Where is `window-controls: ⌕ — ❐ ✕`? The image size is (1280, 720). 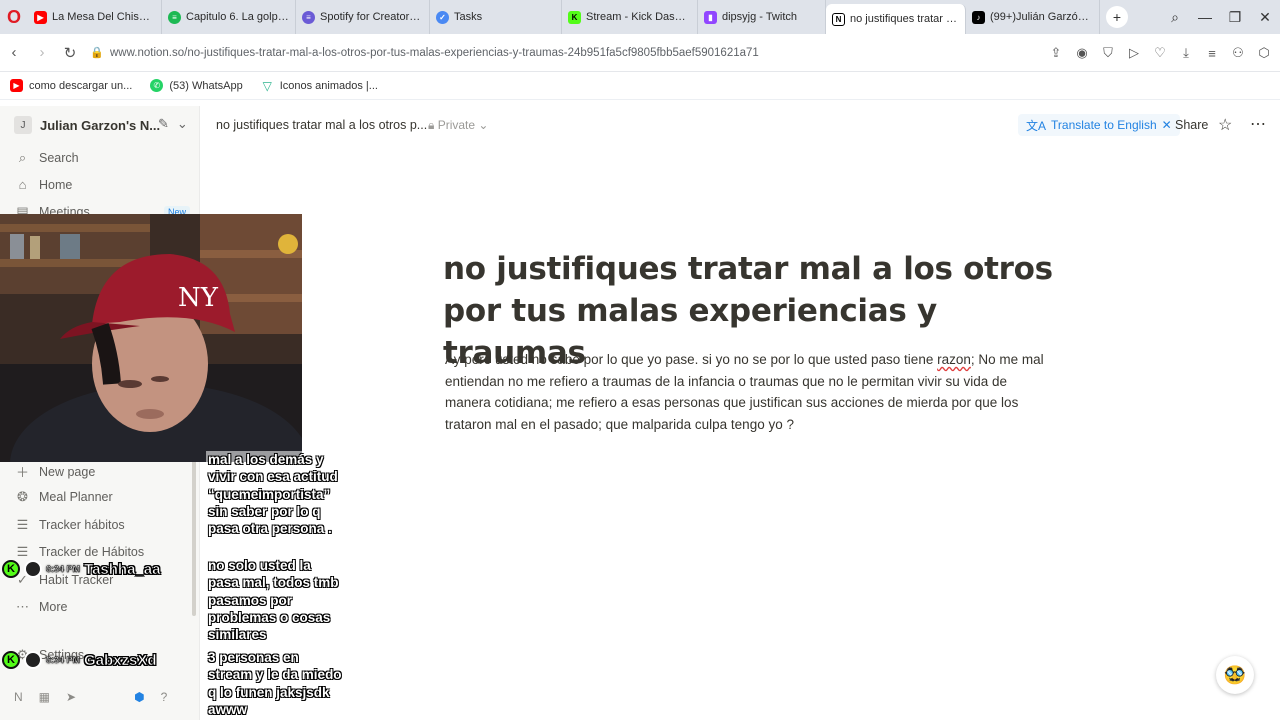
window-controls: ⌕ — ❐ ✕ is located at coordinates (1220, 17).